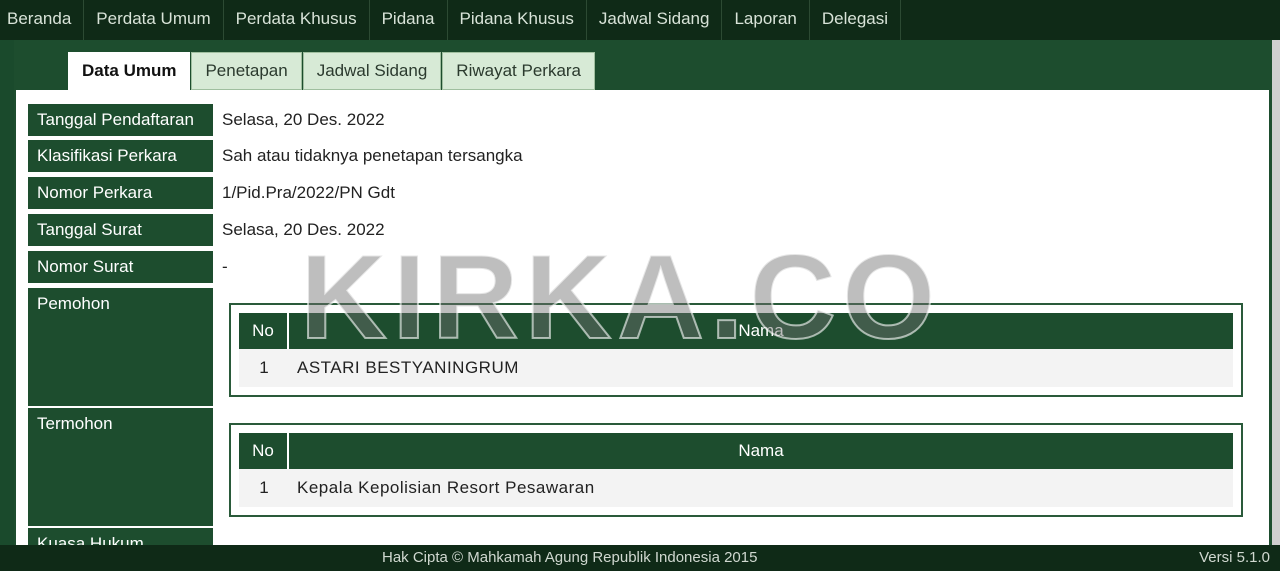 The image size is (1280, 571). Describe the element at coordinates (736, 488) in the screenshot. I see `table-row: 1 Kepala Kepolisian Resort Pesawaran` at that location.